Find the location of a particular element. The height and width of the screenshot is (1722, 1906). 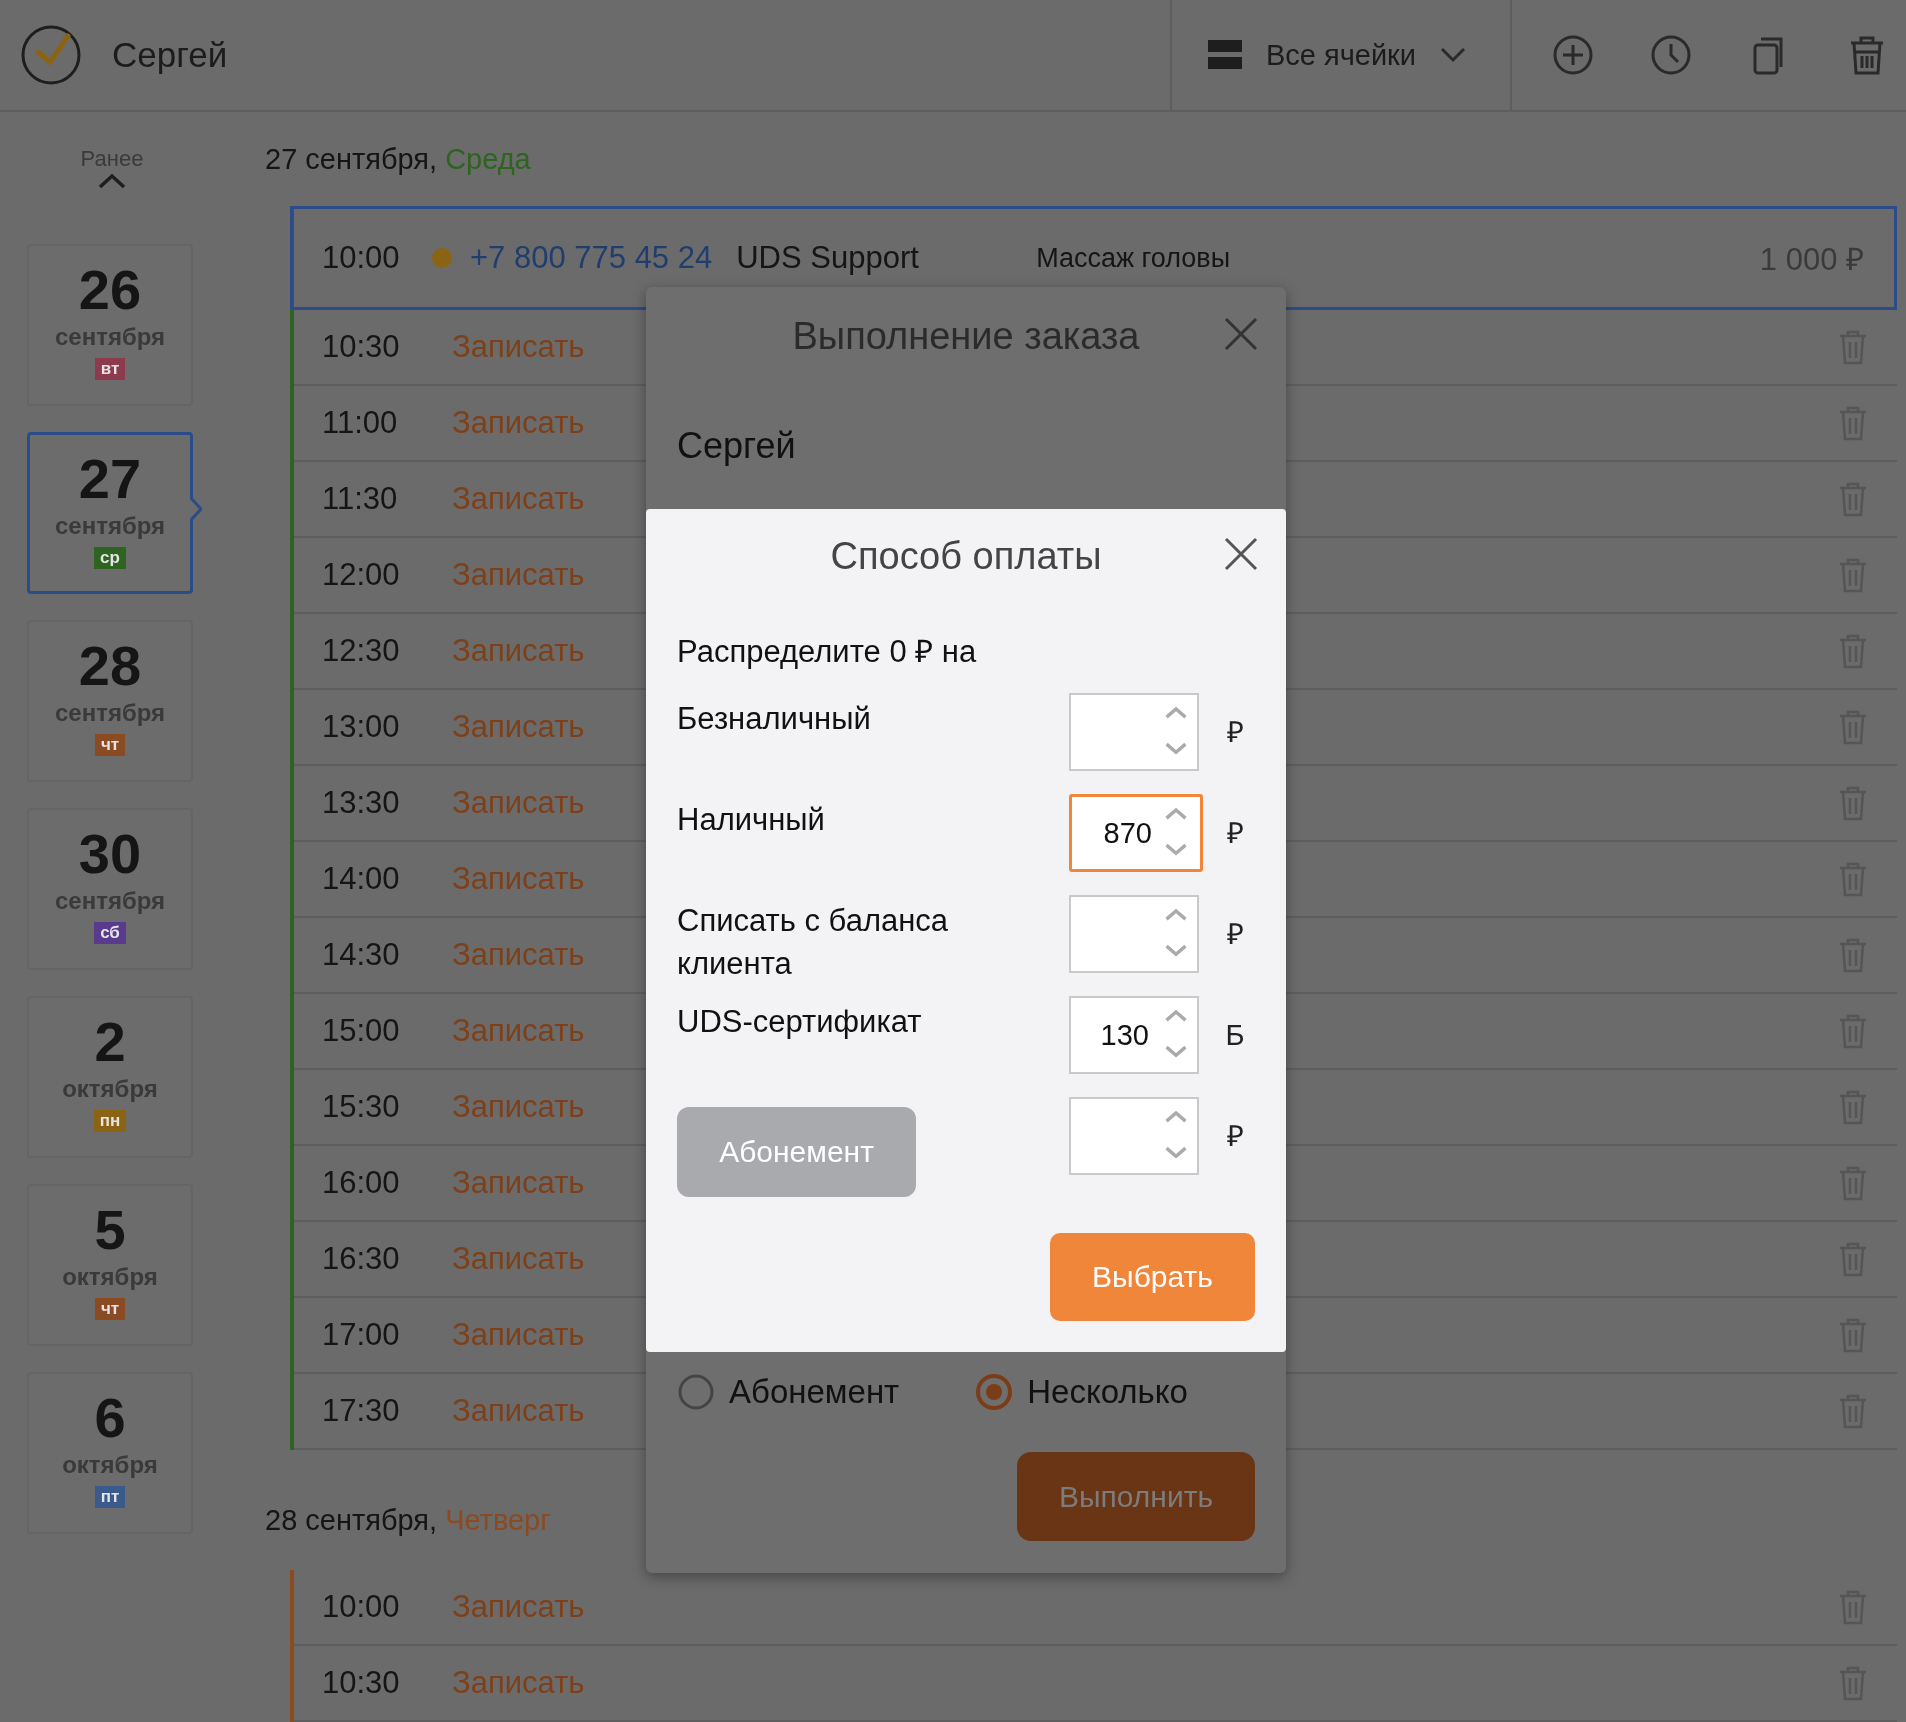

day-number: 27 is located at coordinates (110, 479).